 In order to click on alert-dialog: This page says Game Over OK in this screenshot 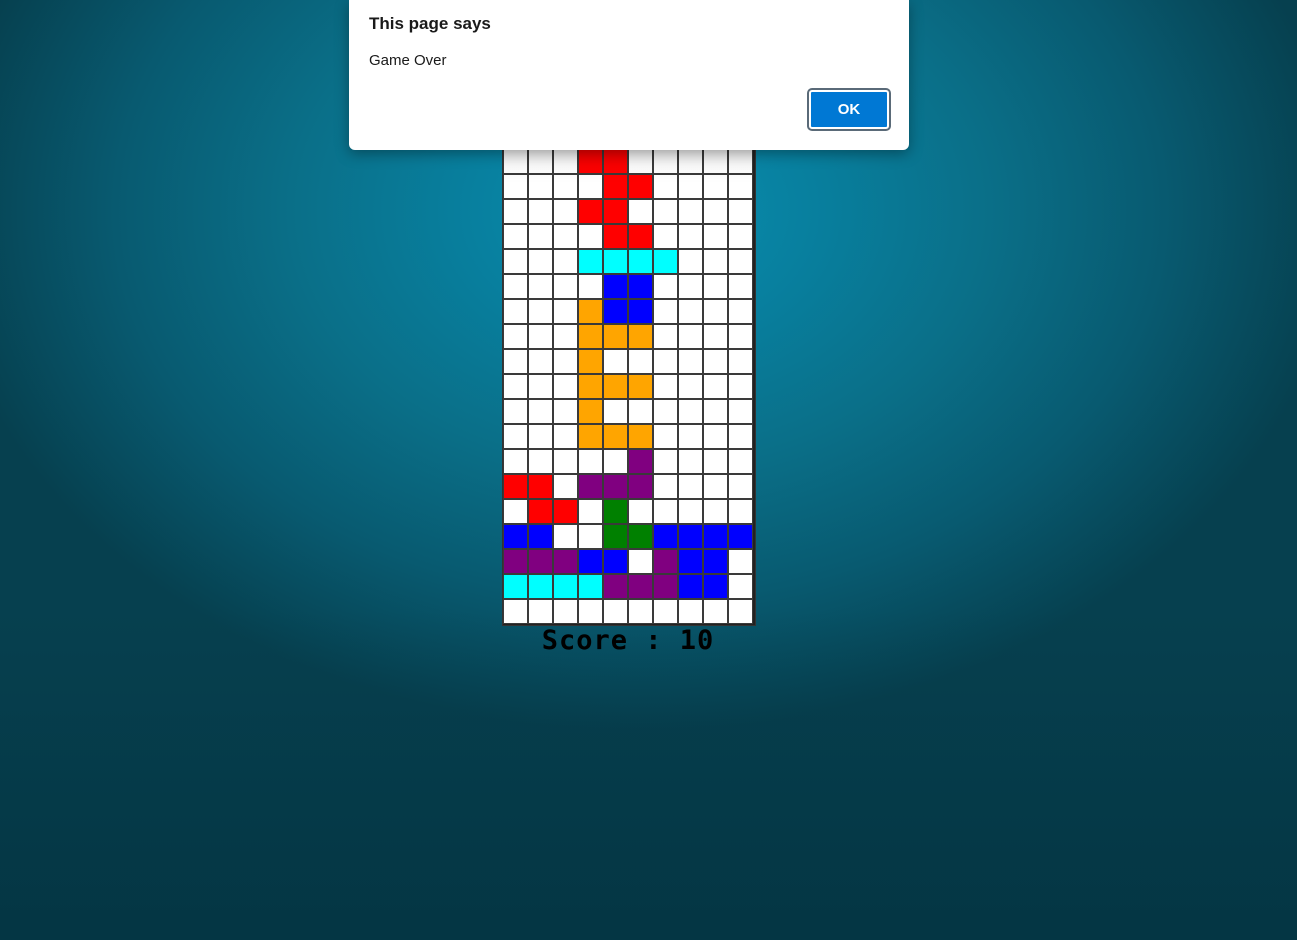, I will do `click(629, 75)`.